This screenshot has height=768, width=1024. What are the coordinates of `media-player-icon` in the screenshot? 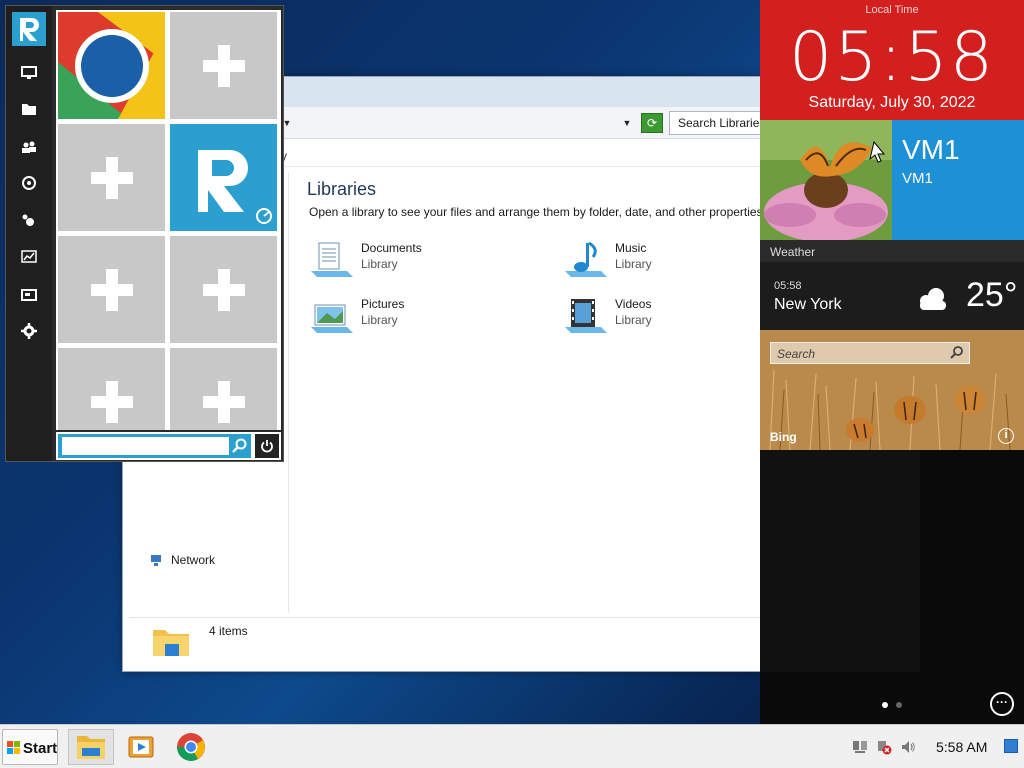 It's located at (141, 747).